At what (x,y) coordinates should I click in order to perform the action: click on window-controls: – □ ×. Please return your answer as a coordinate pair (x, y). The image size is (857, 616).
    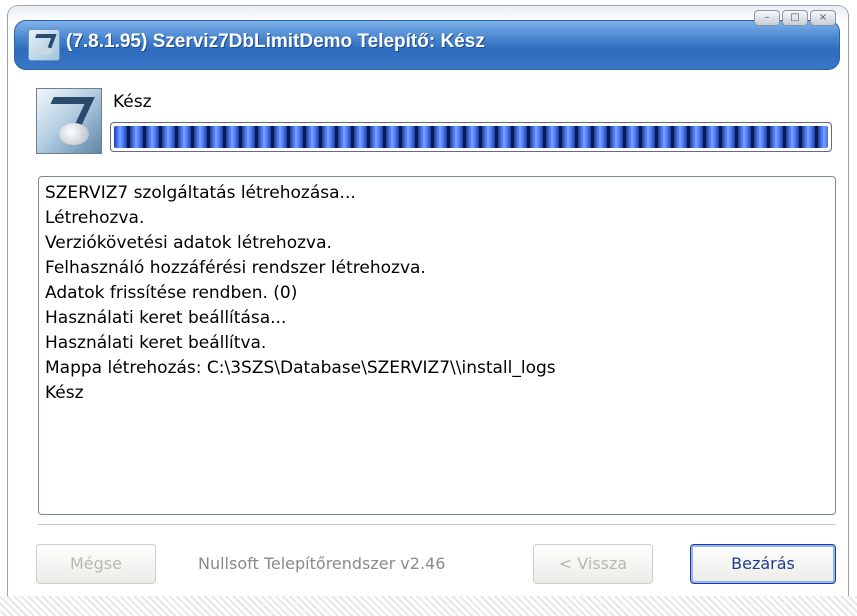
    Looking at the image, I should click on (794, 18).